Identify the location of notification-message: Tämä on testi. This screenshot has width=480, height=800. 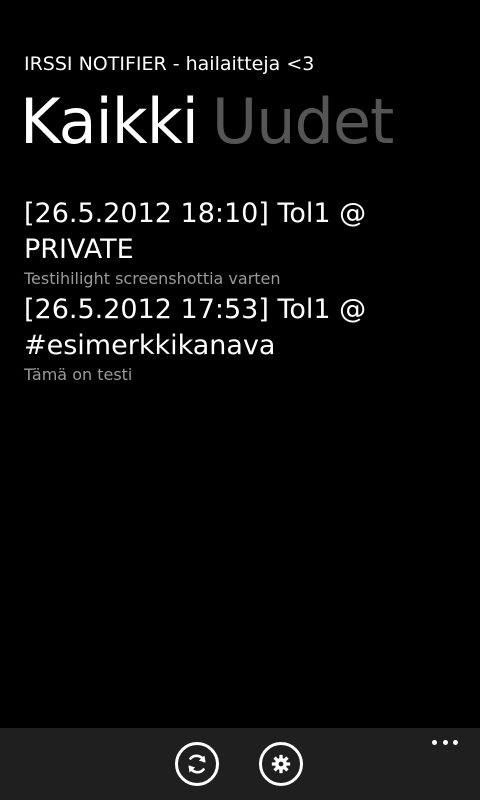
(78, 374).